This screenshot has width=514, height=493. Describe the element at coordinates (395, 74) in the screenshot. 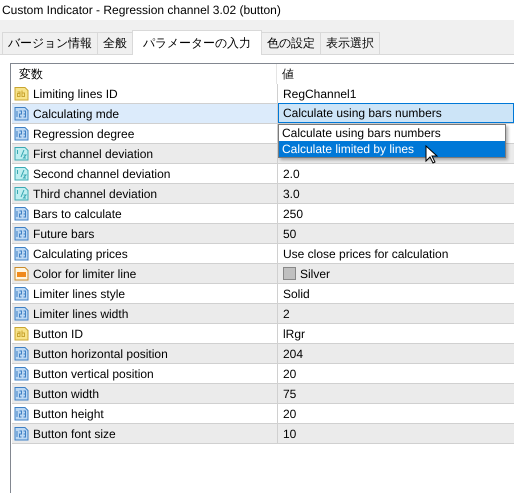

I see `column-header: 値` at that location.